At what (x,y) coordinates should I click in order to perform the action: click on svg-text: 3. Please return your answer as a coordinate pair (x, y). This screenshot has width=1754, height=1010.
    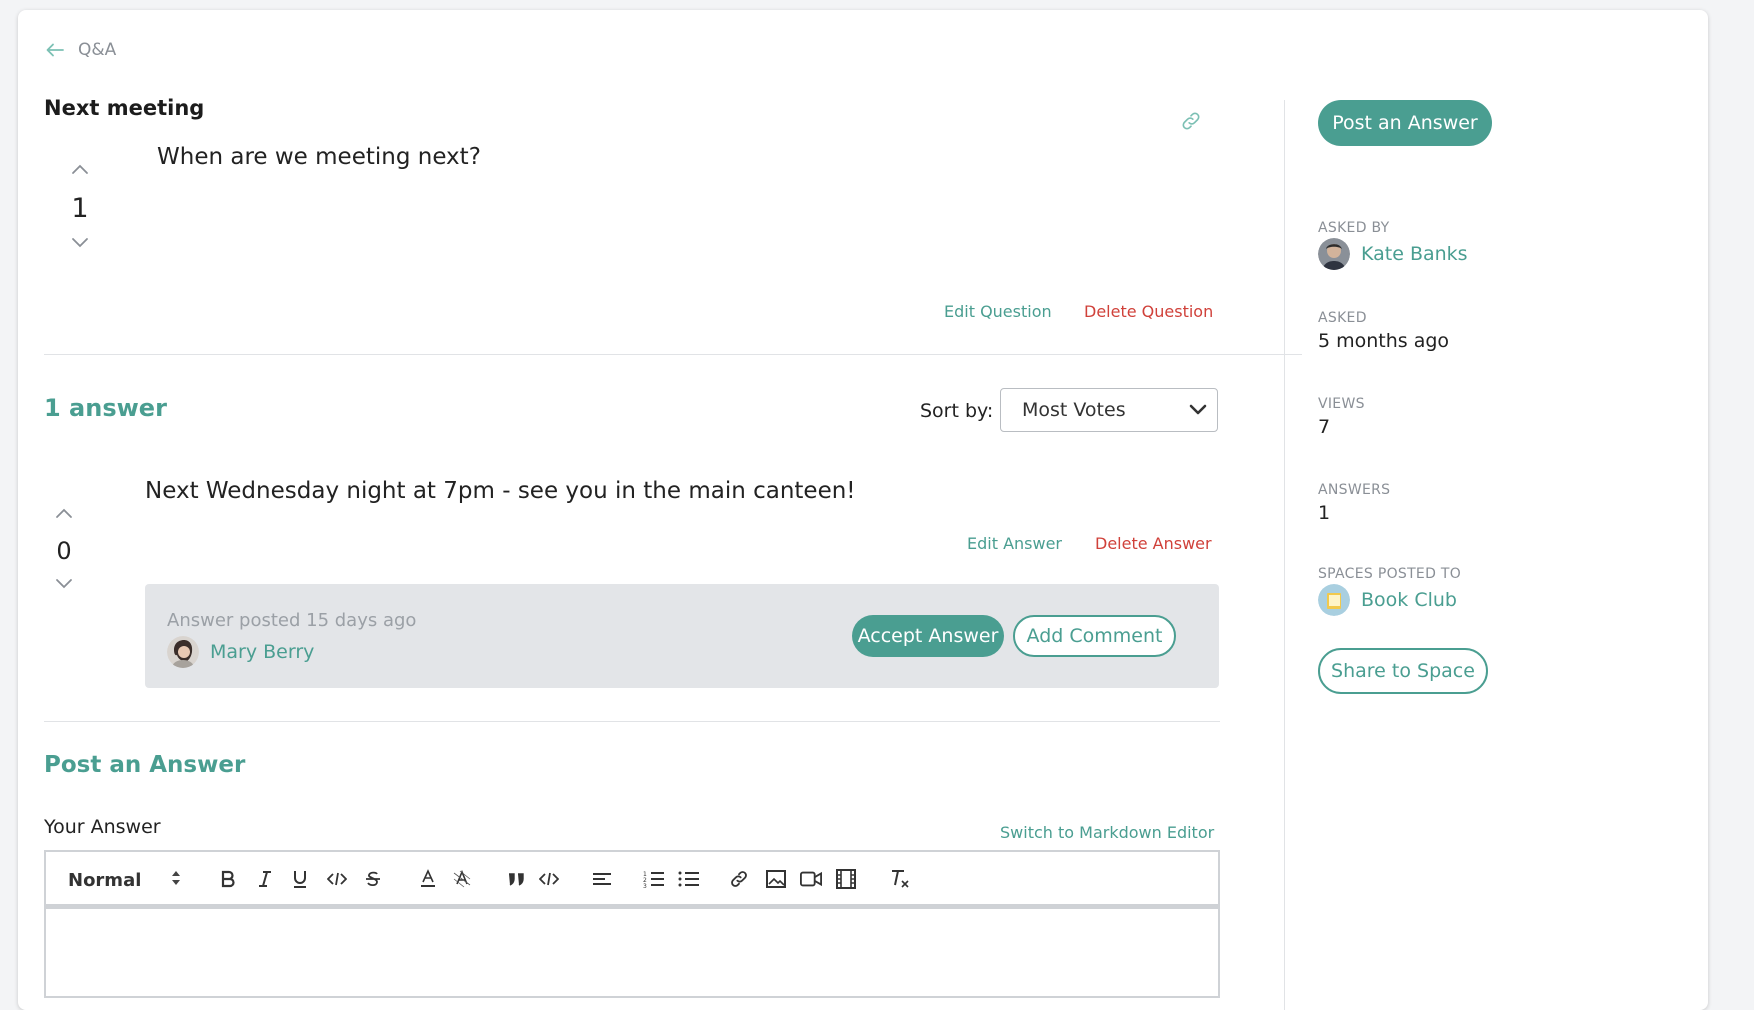
    Looking at the image, I should click on (645, 885).